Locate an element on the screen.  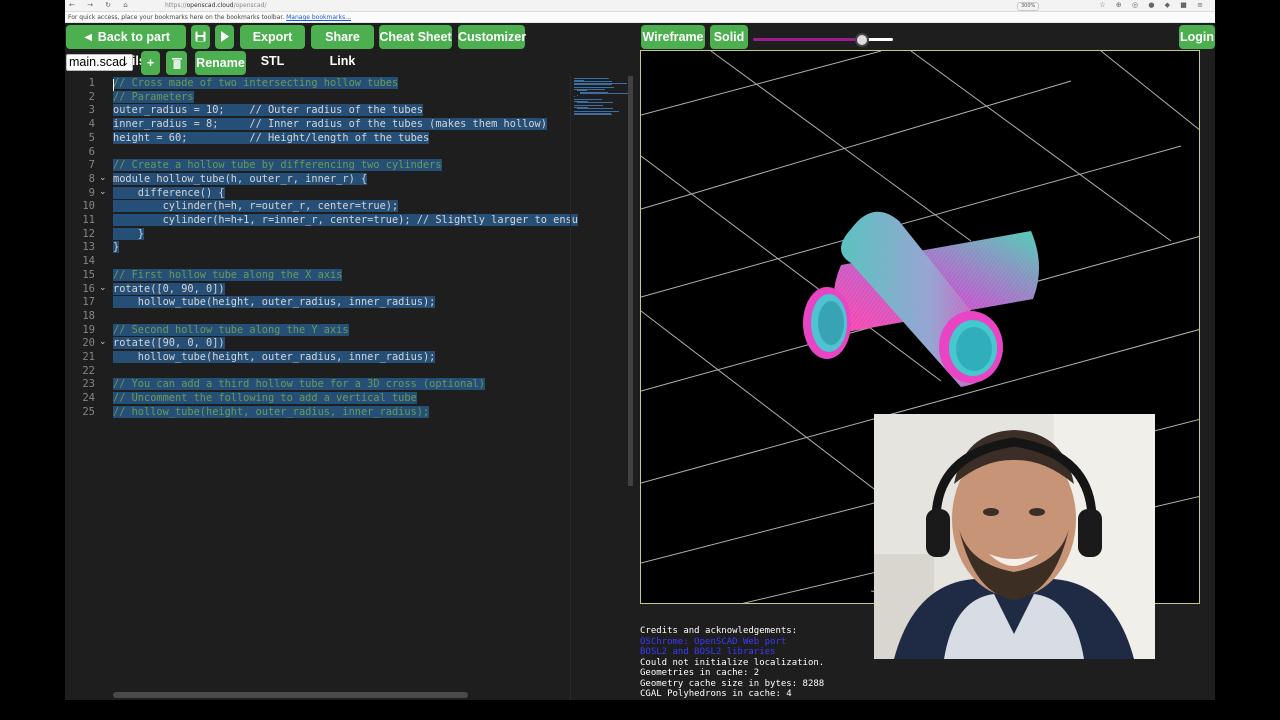
code-line: difference() { is located at coordinates (169, 193).